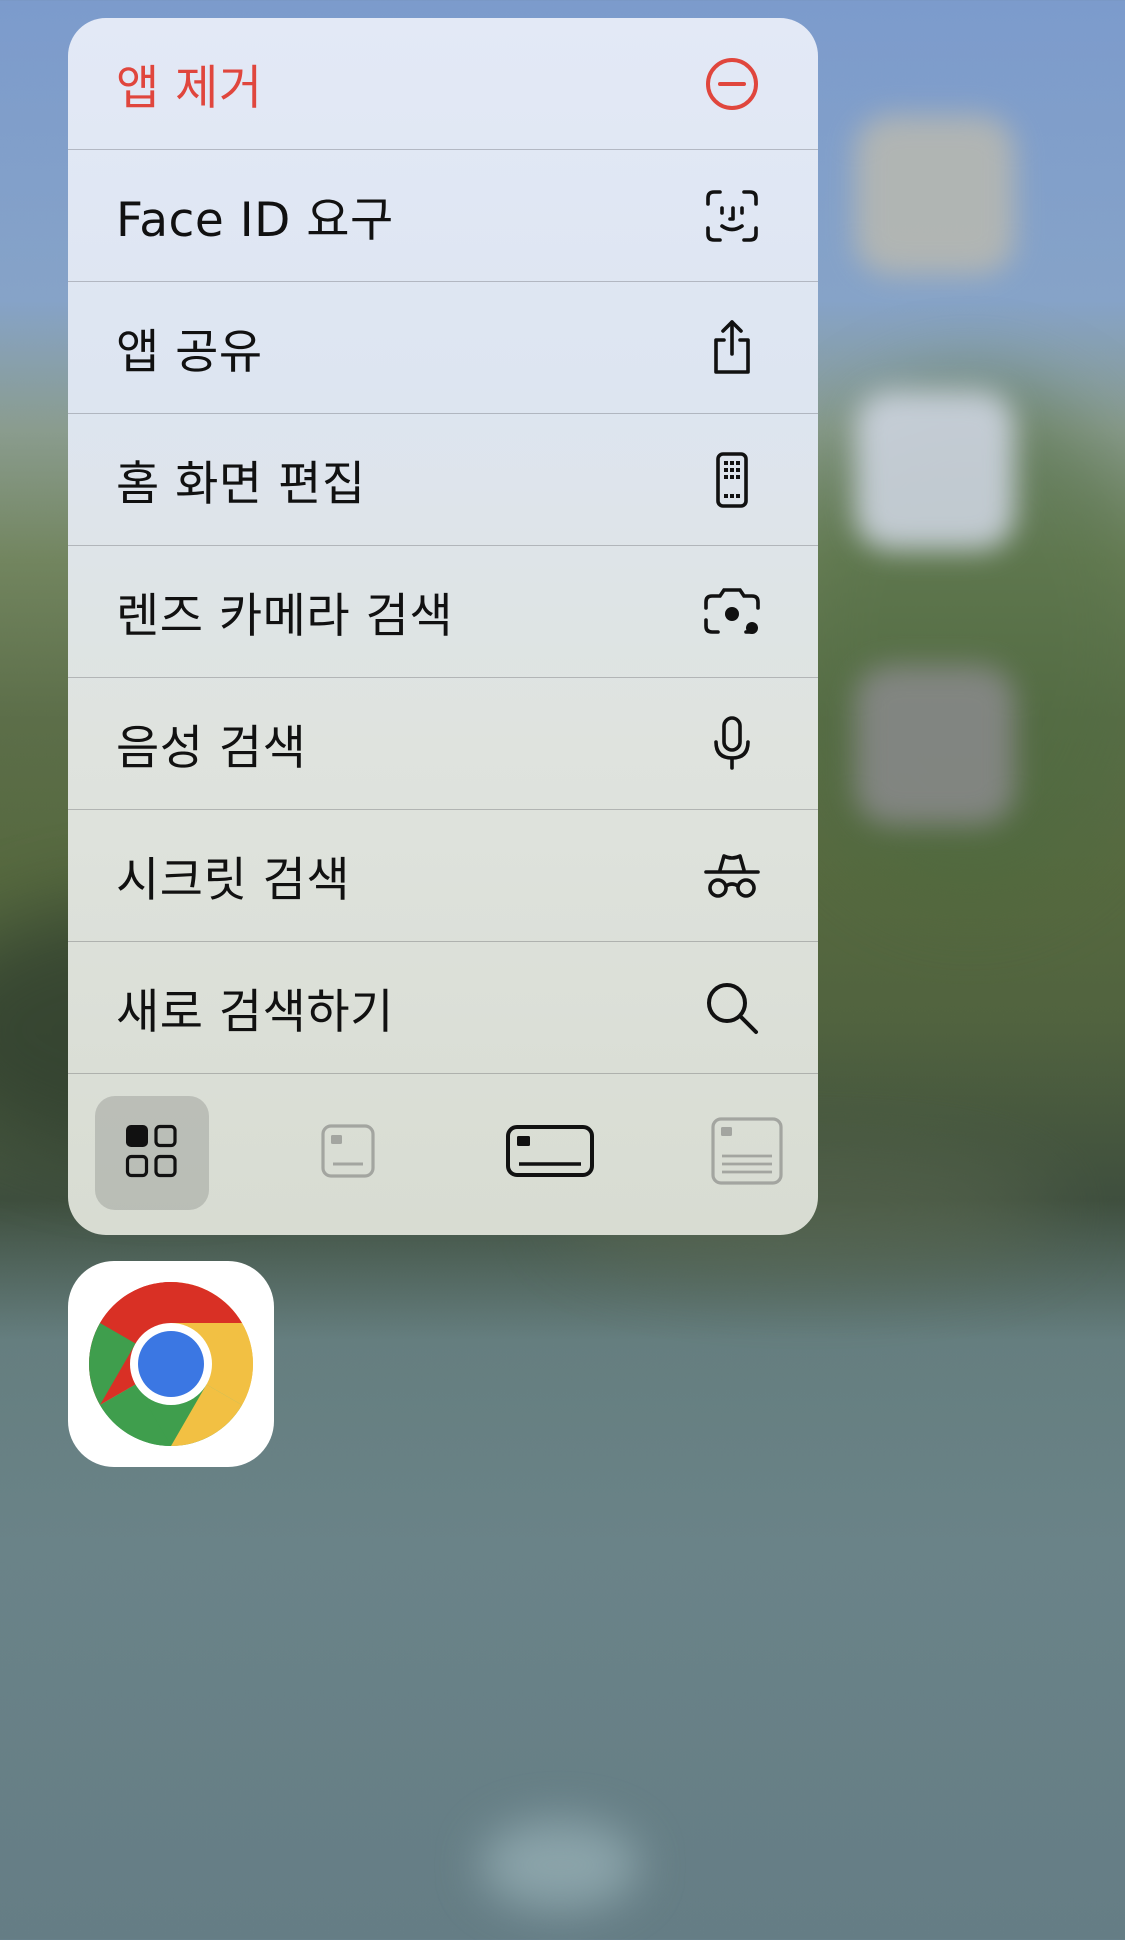 This screenshot has height=1940, width=1125. I want to click on face-id-icon, so click(732, 216).